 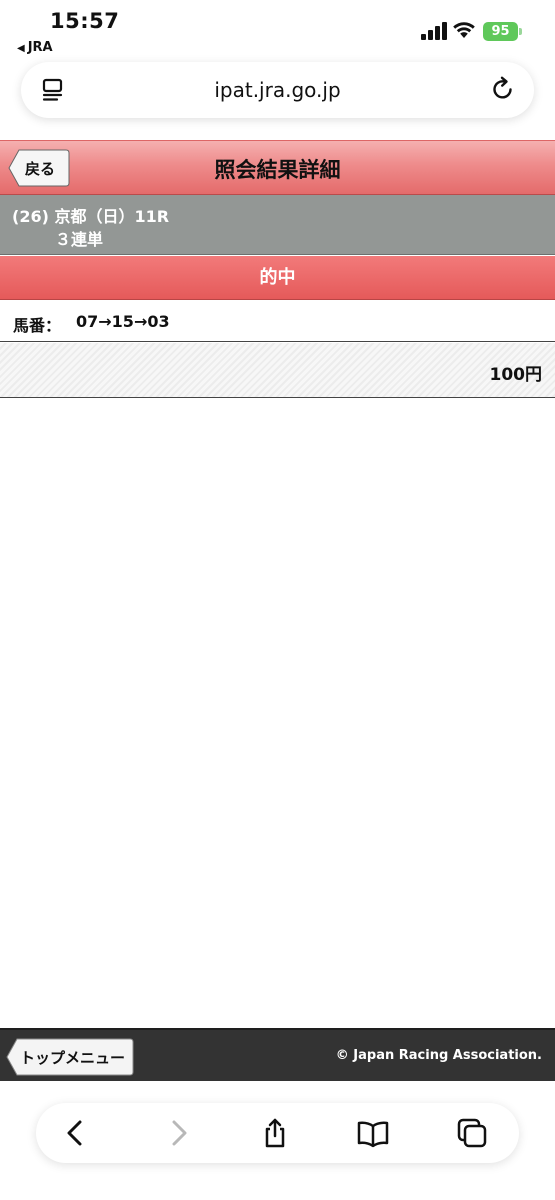 What do you see at coordinates (277, 321) in the screenshot?
I see `horse-number-row: 馬番： 07→15→03` at bounding box center [277, 321].